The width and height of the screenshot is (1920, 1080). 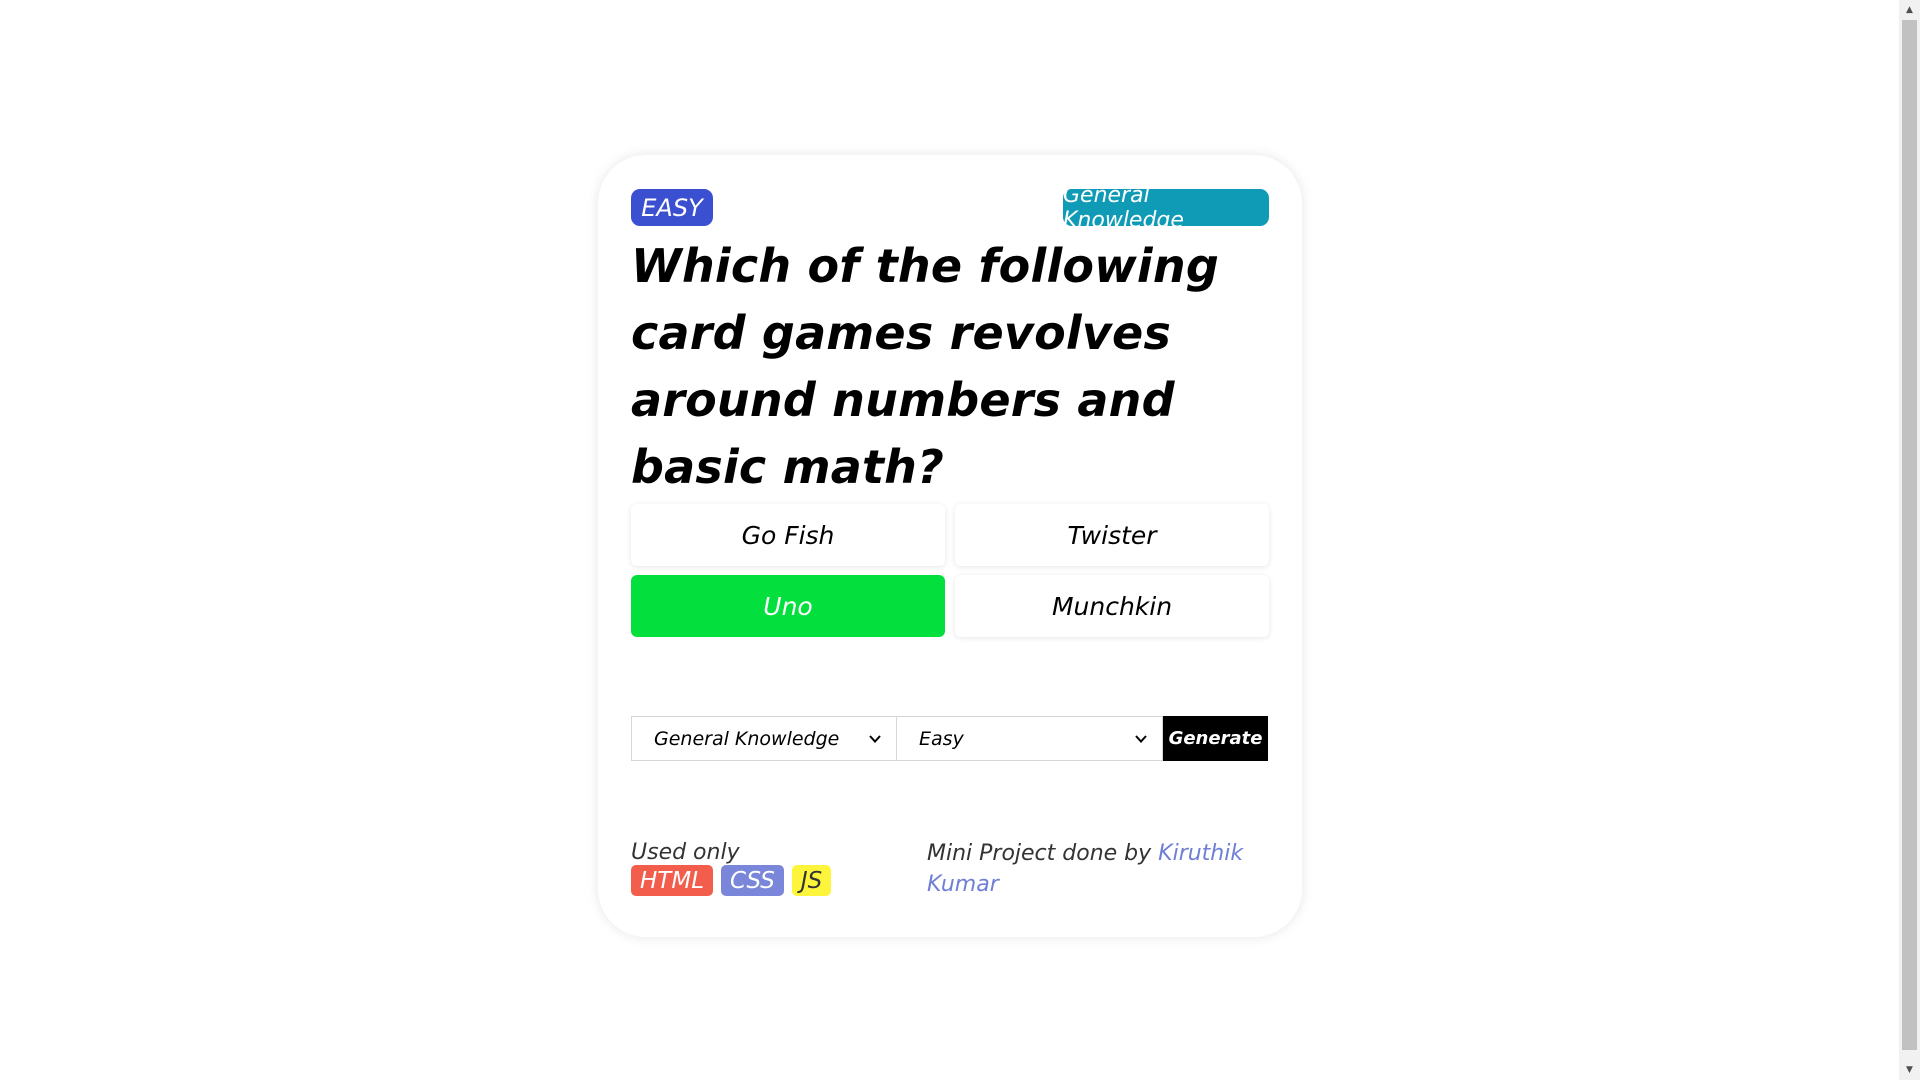 I want to click on category-select-value: General Knowledge, so click(x=747, y=738).